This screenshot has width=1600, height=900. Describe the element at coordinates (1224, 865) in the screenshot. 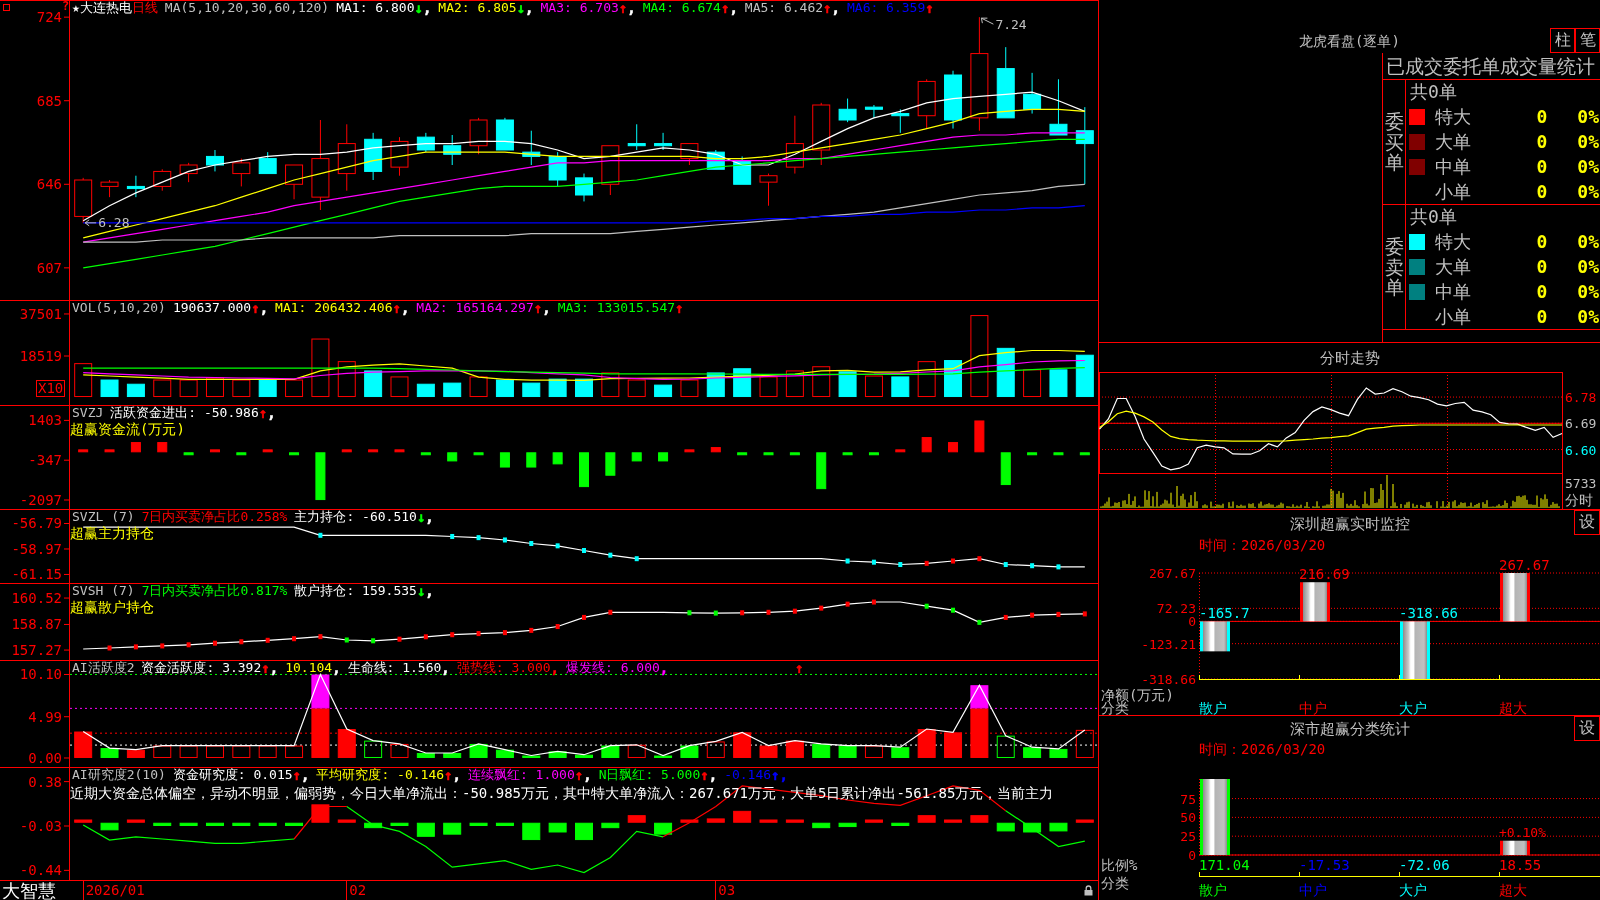

I see `ratio-reading: 171.04` at that location.